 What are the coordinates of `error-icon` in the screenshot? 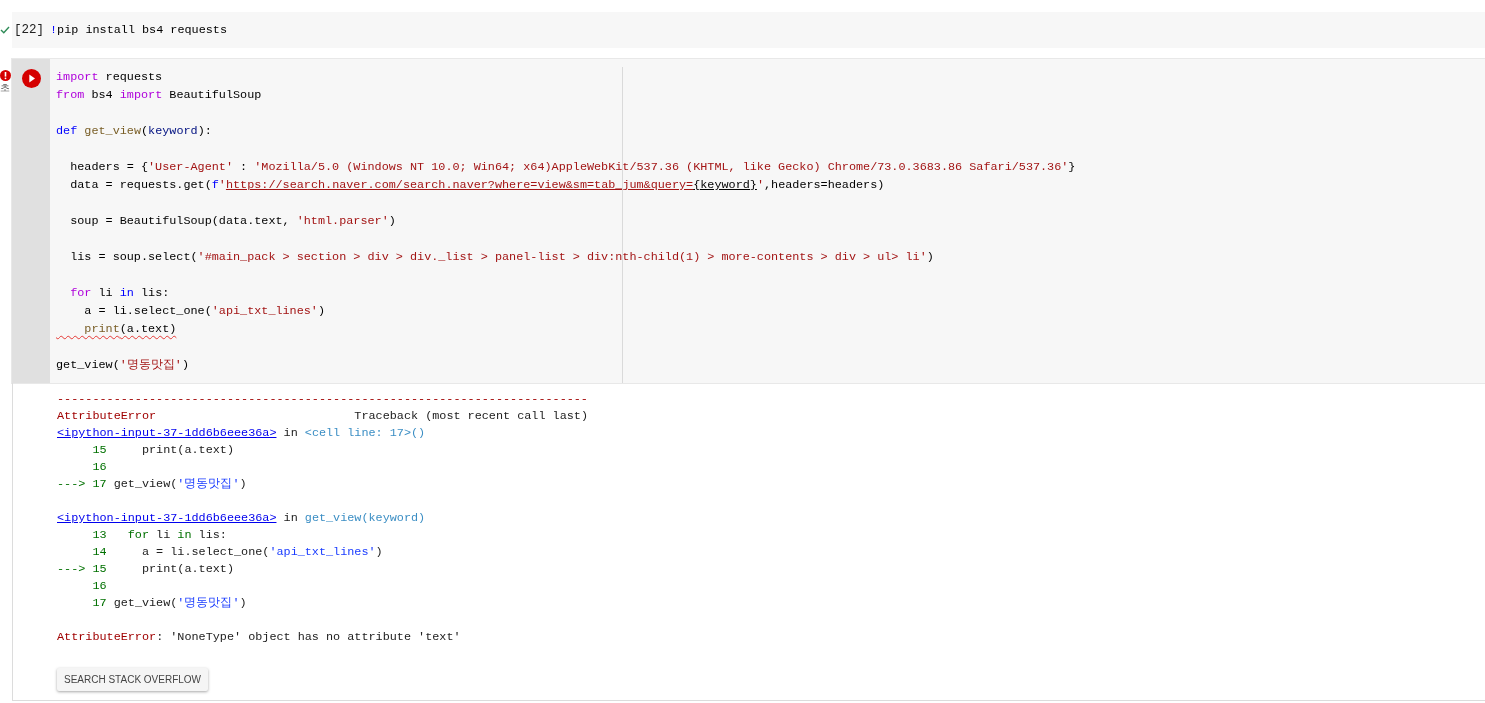 It's located at (5, 75).